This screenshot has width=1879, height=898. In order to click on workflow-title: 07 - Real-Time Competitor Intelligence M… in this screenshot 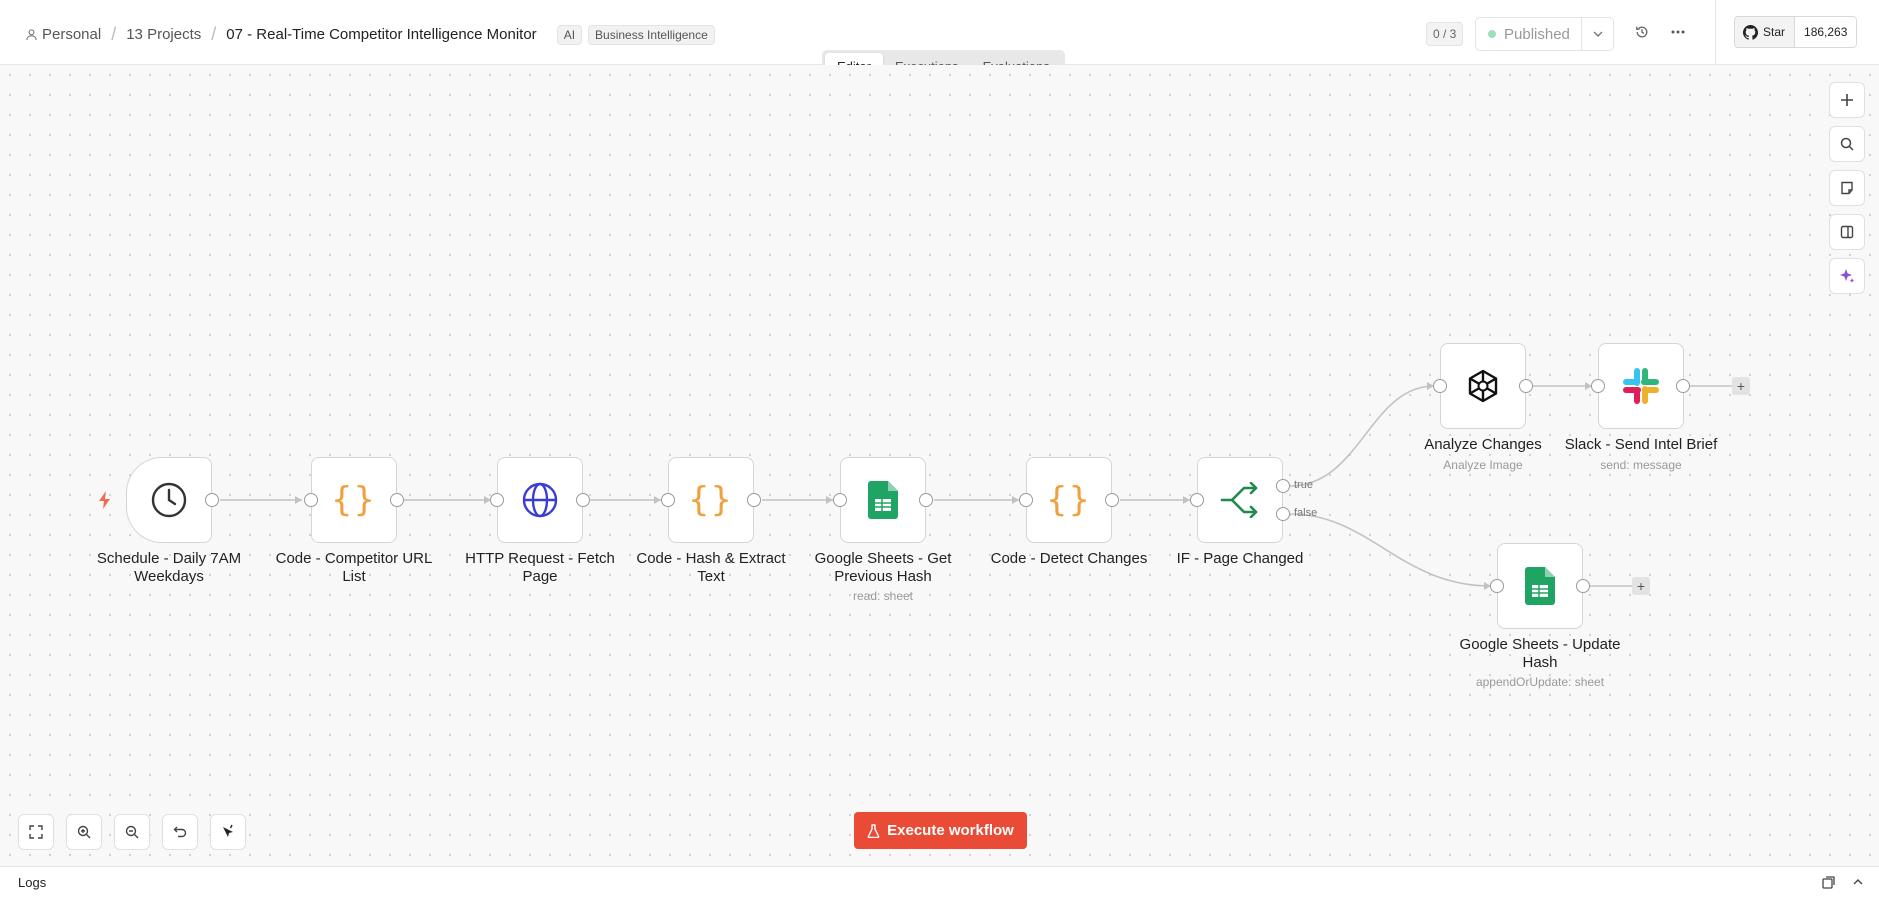, I will do `click(381, 34)`.